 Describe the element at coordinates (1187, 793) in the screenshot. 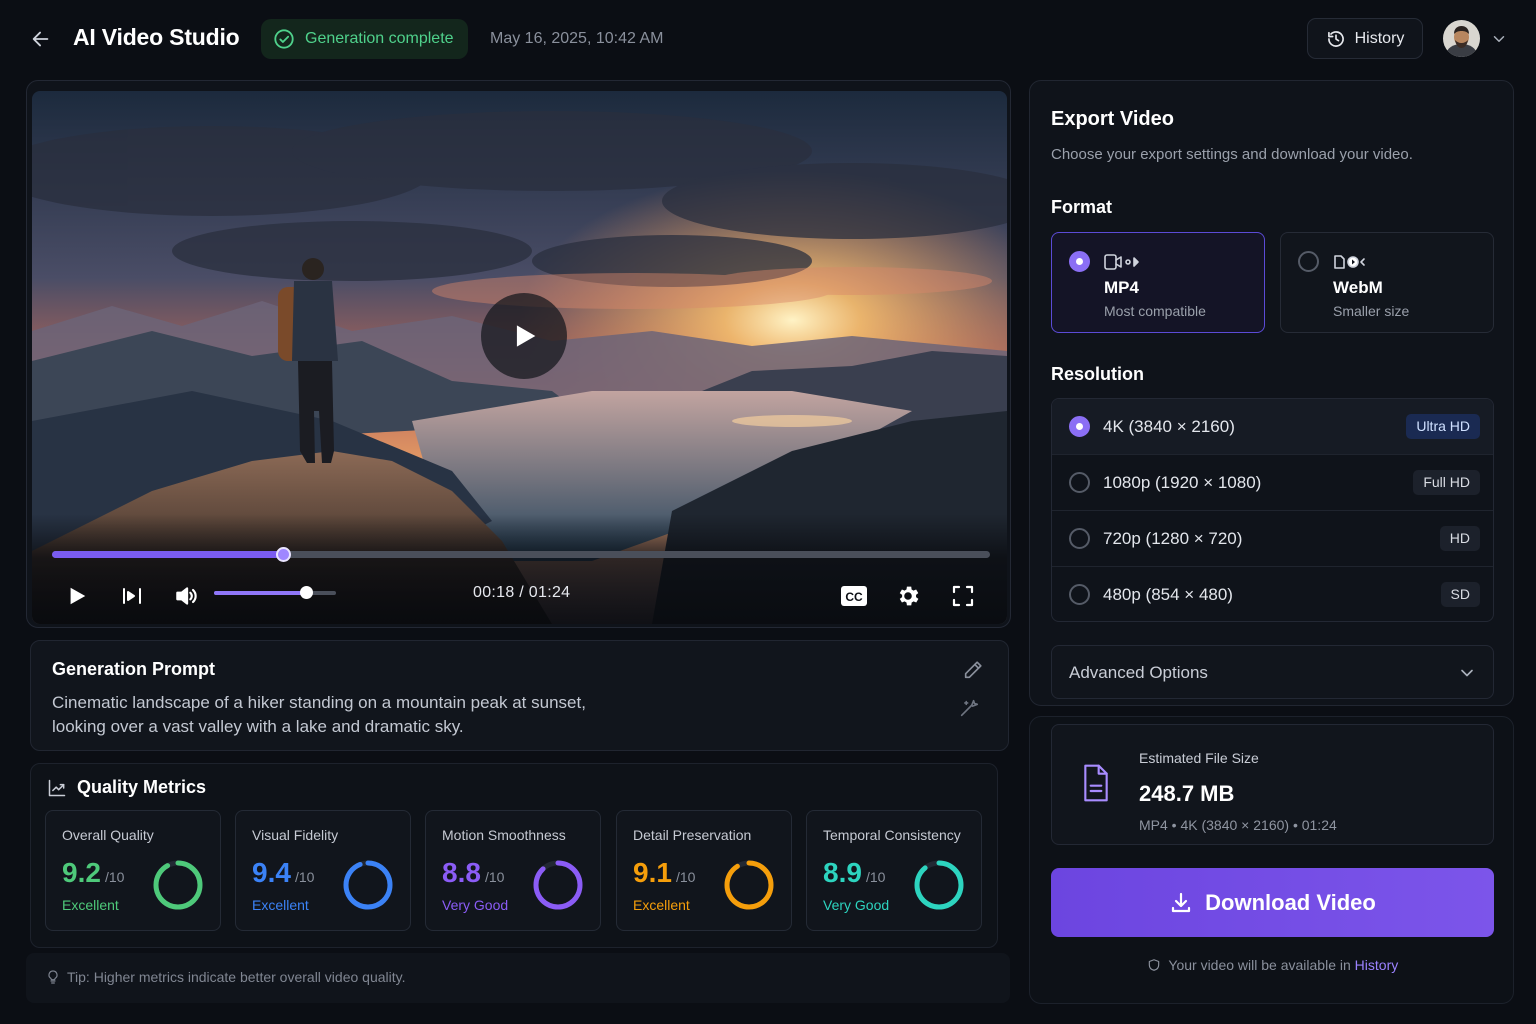

I see `file-size-value: 248.7 MB` at that location.